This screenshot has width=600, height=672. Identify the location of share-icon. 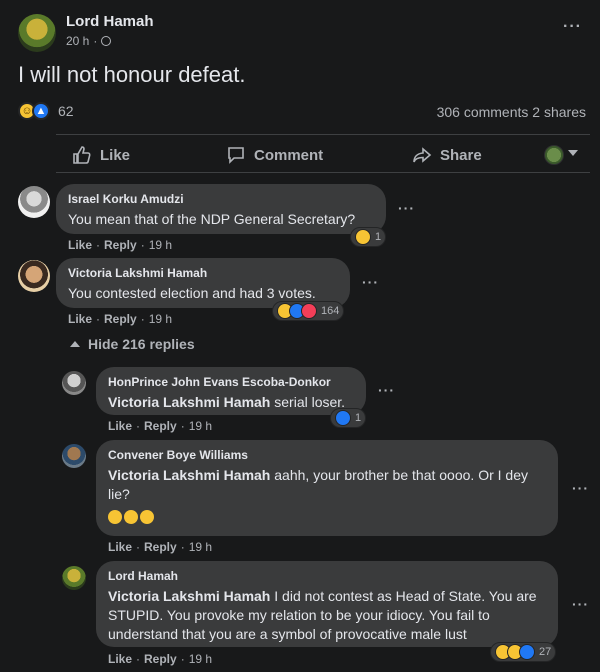
(422, 155).